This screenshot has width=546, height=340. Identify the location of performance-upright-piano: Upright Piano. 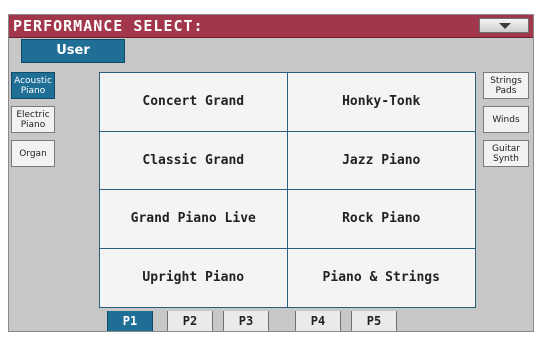
(194, 277).